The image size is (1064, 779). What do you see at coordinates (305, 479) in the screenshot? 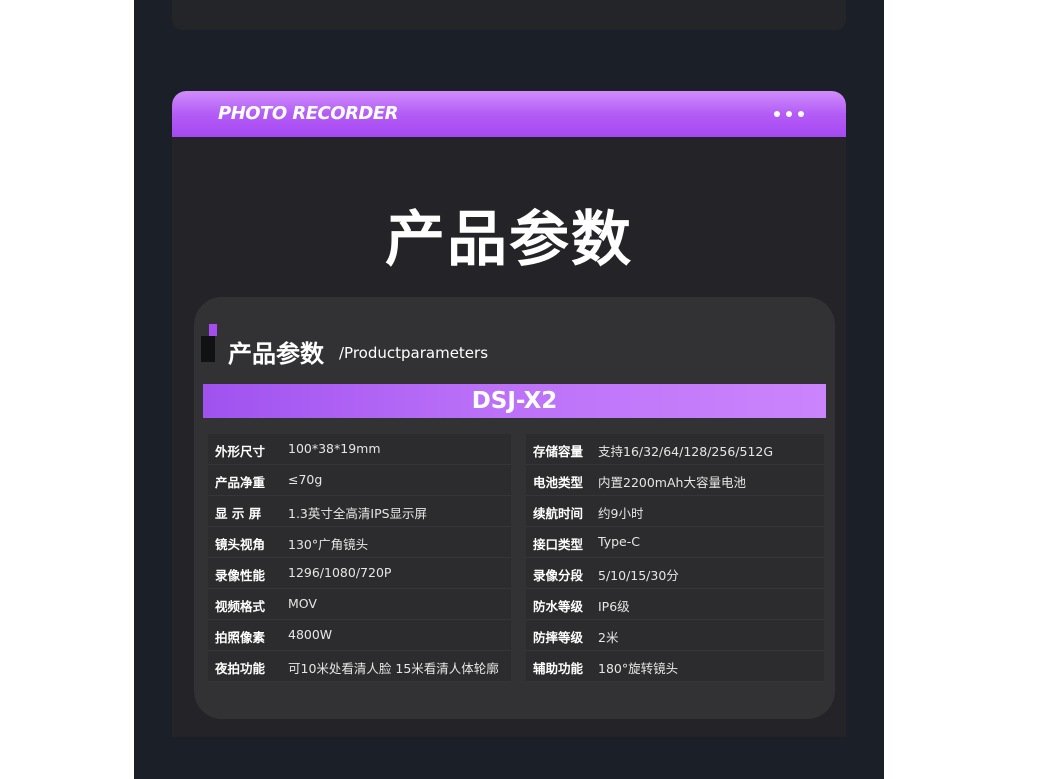
I see `spec-value: ≤70g` at bounding box center [305, 479].